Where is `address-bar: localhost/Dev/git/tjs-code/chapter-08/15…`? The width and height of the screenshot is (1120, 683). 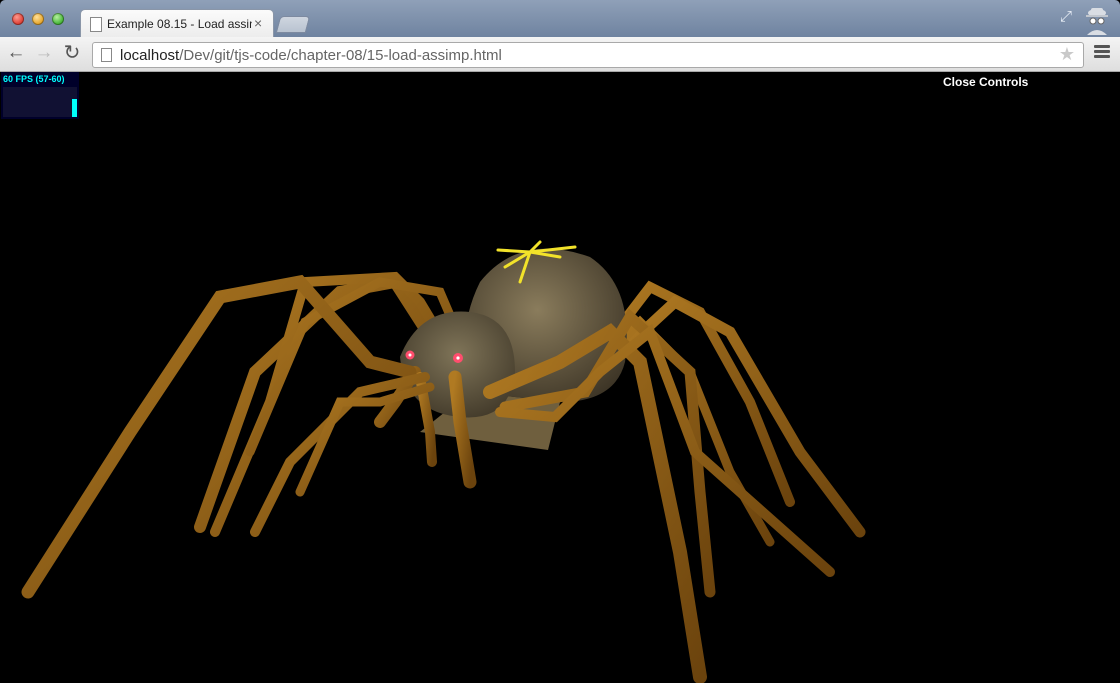
address-bar: localhost/Dev/git/tjs-code/chapter-08/15… is located at coordinates (588, 55).